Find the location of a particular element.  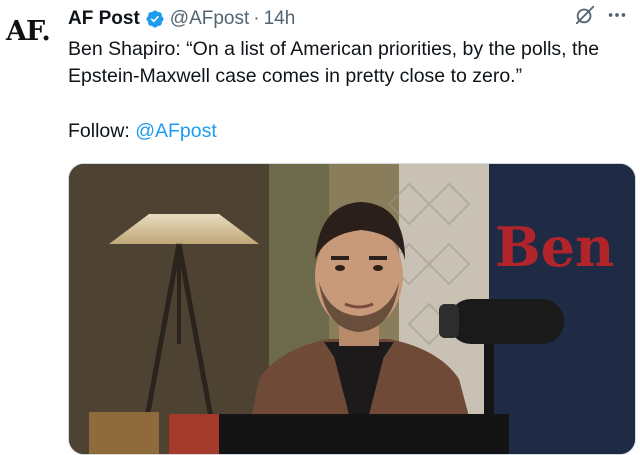

handle: @AFpost is located at coordinates (209, 19).